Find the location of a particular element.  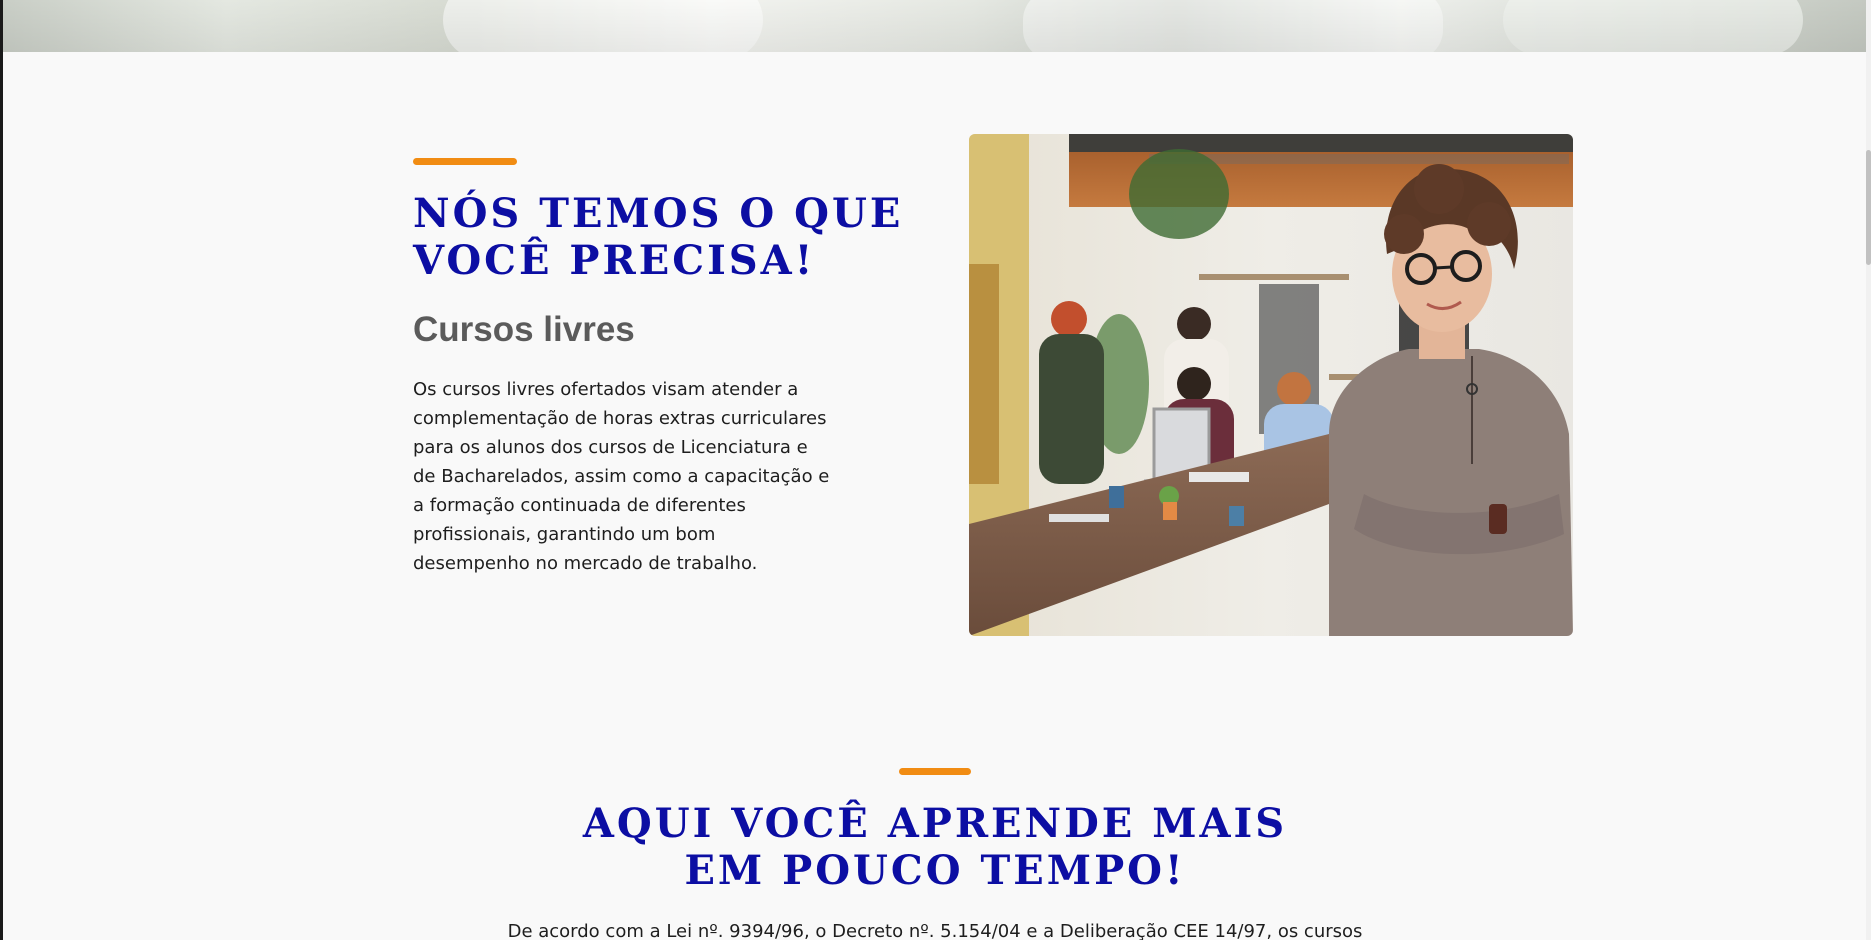

section-title: AQUI VOCÊ APRENDE MAIS EM POUCO TEMPO! is located at coordinates (935, 847).